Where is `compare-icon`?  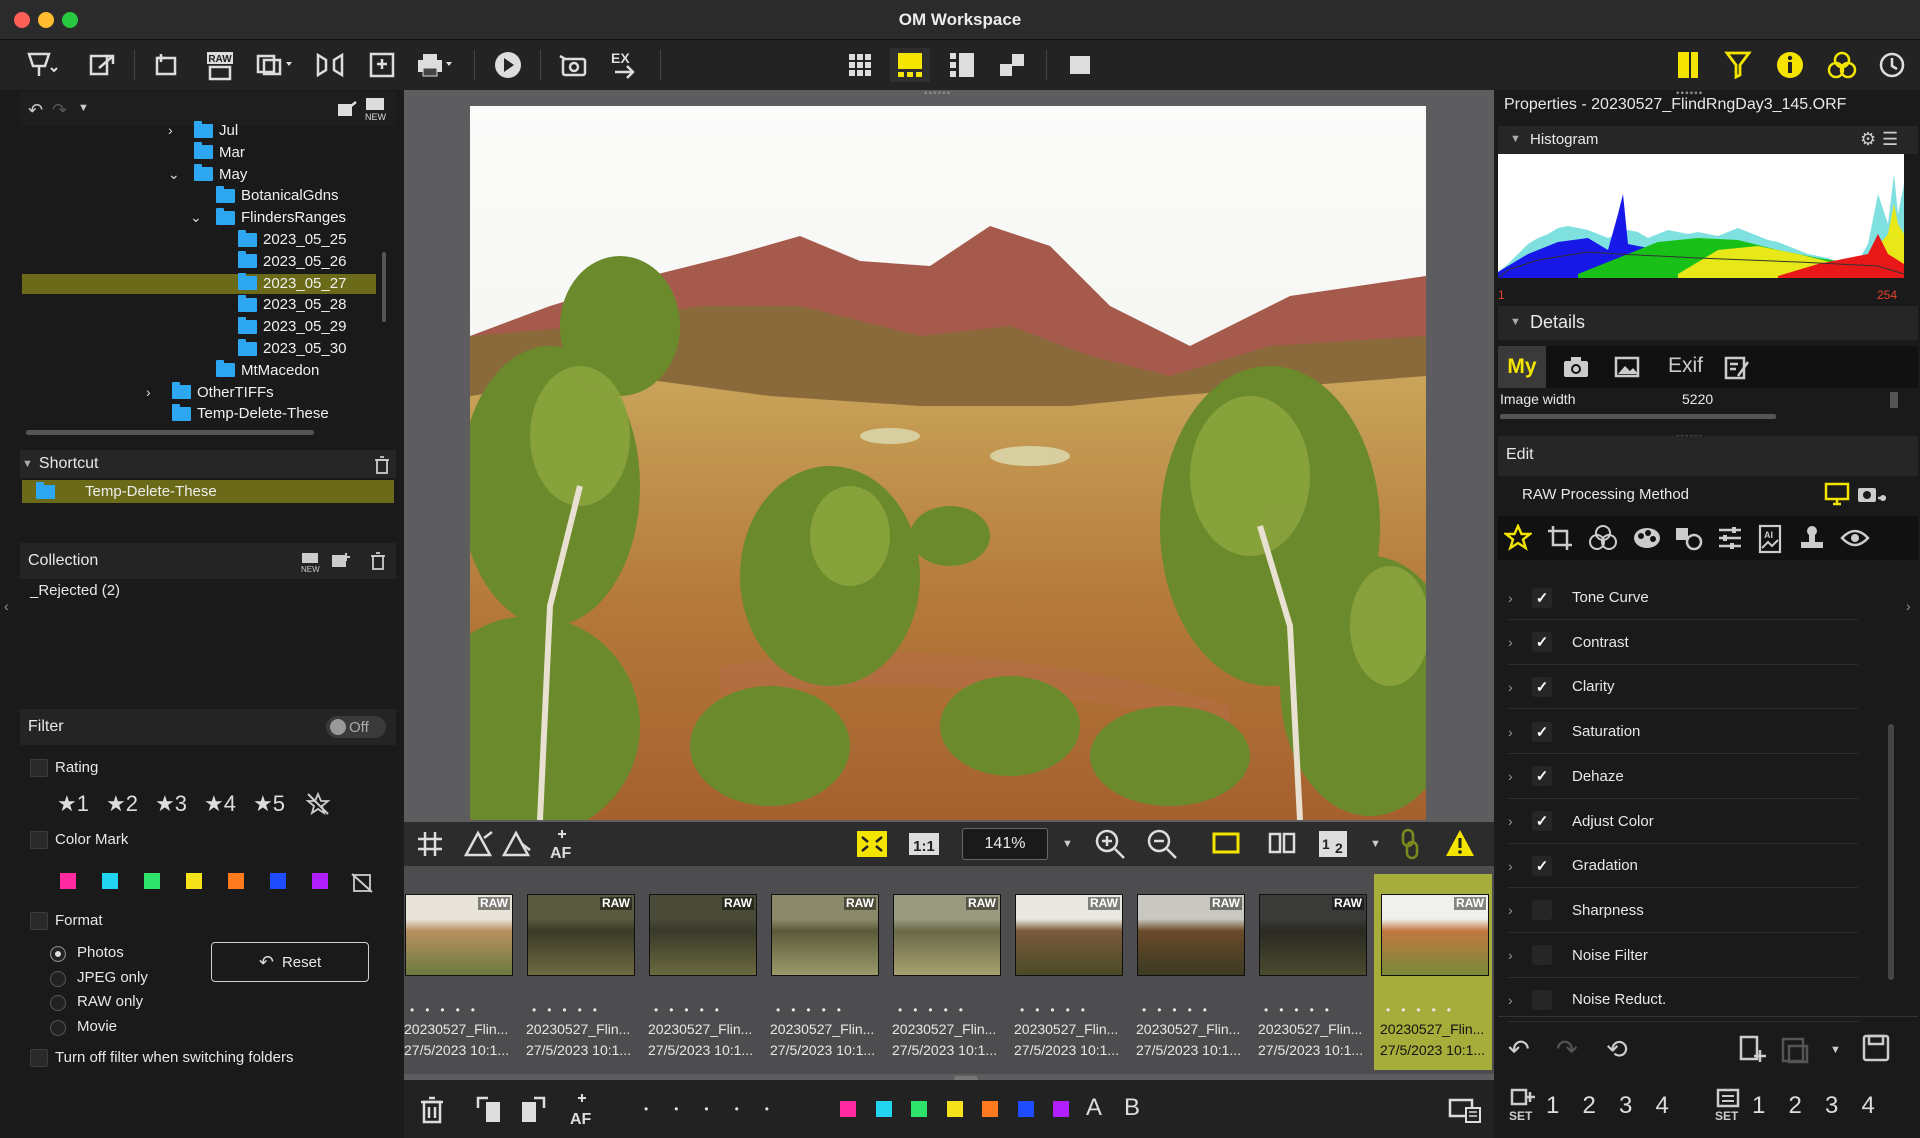
compare-icon is located at coordinates (330, 65).